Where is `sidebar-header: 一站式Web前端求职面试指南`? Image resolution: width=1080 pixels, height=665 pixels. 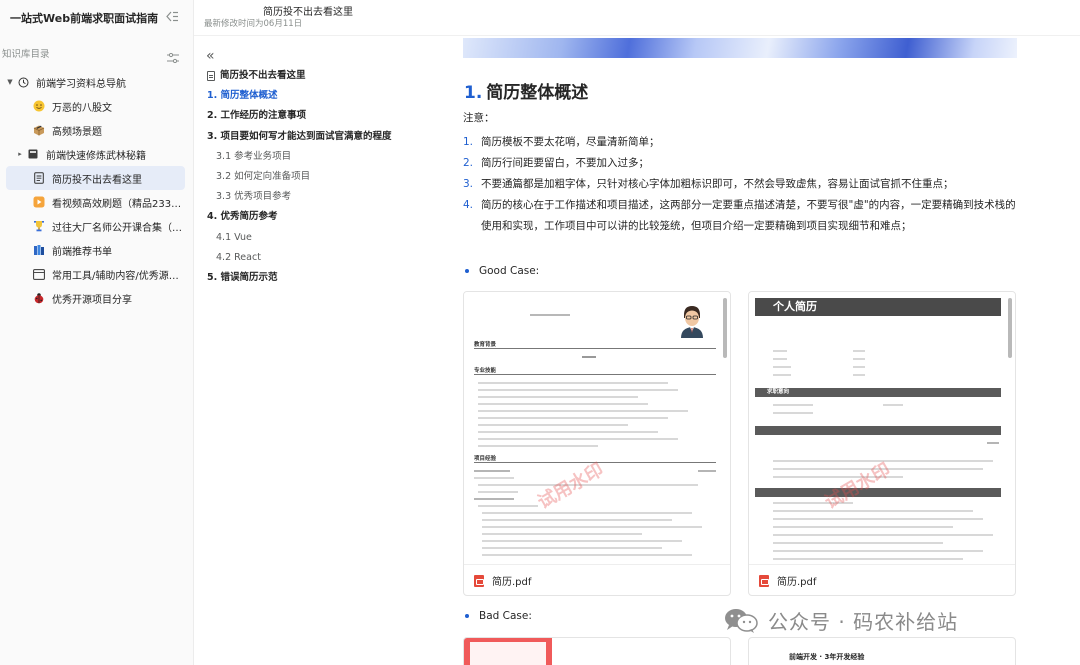
sidebar-header: 一站式Web前端求职面试指南 is located at coordinates (96, 18).